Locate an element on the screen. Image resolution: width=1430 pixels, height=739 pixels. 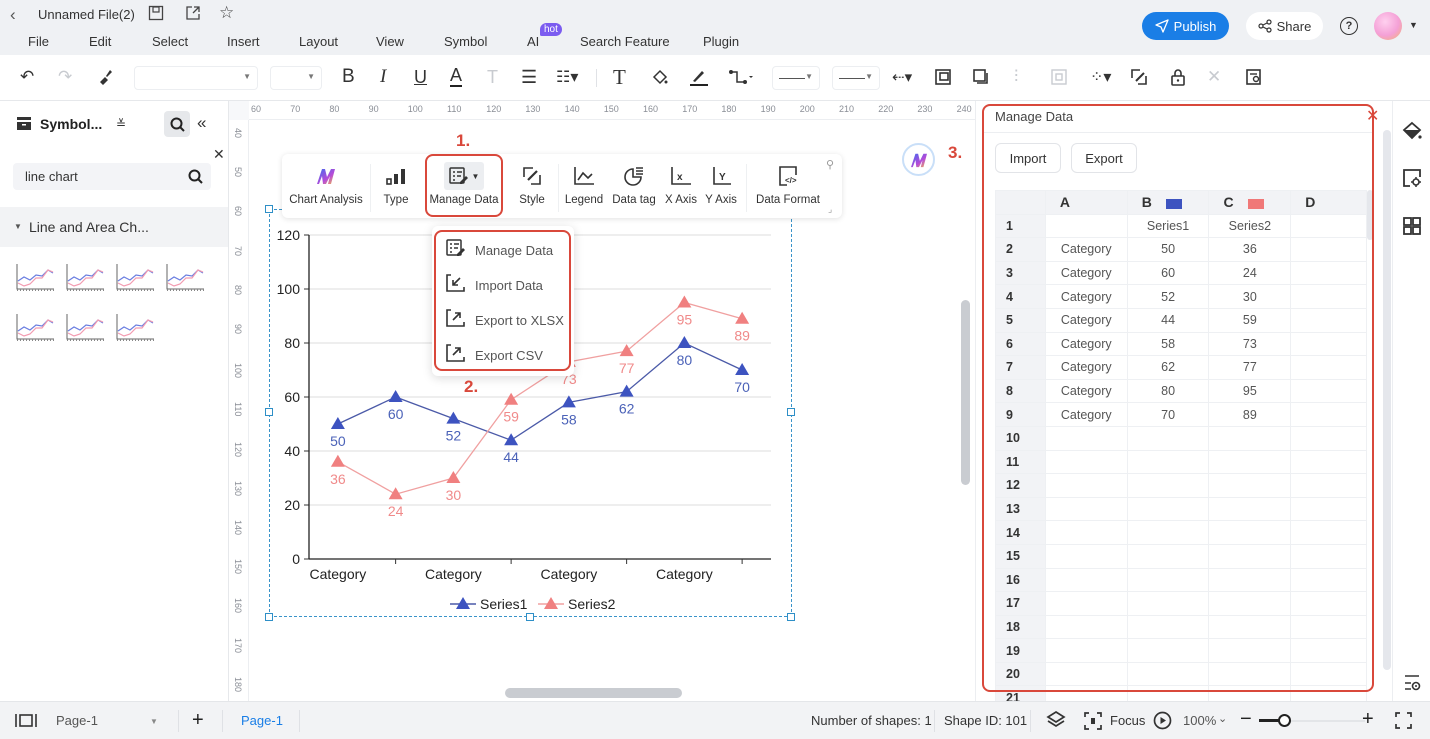
canvas-vertical-scrollbar is located at coordinates (965, 392).